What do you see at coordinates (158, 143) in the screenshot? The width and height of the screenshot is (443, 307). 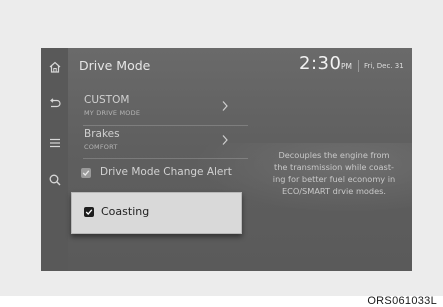 I see `menu-item-brakes: Brakes COMFORT` at bounding box center [158, 143].